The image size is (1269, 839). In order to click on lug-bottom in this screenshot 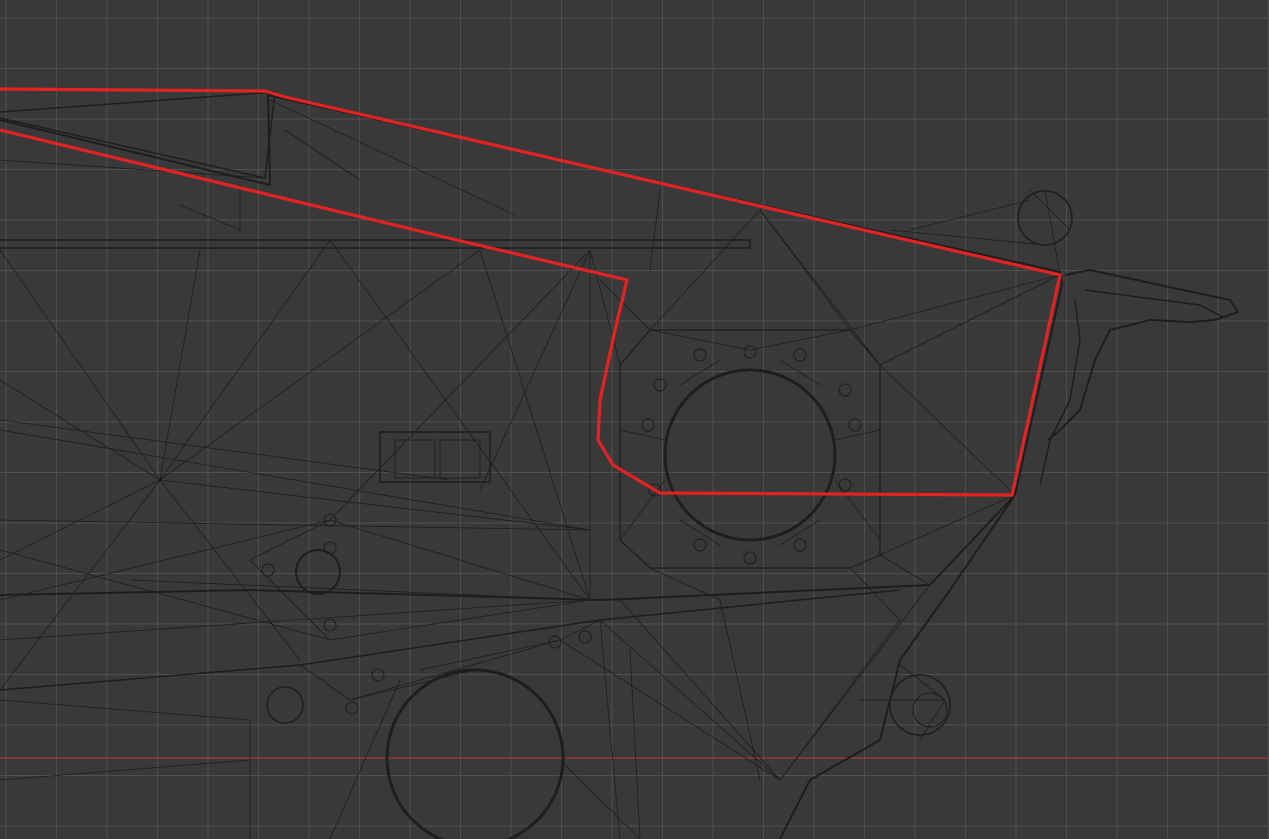, I will do `click(920, 705)`.